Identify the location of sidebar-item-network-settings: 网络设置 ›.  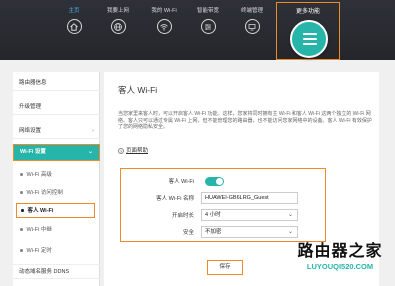
(56, 131).